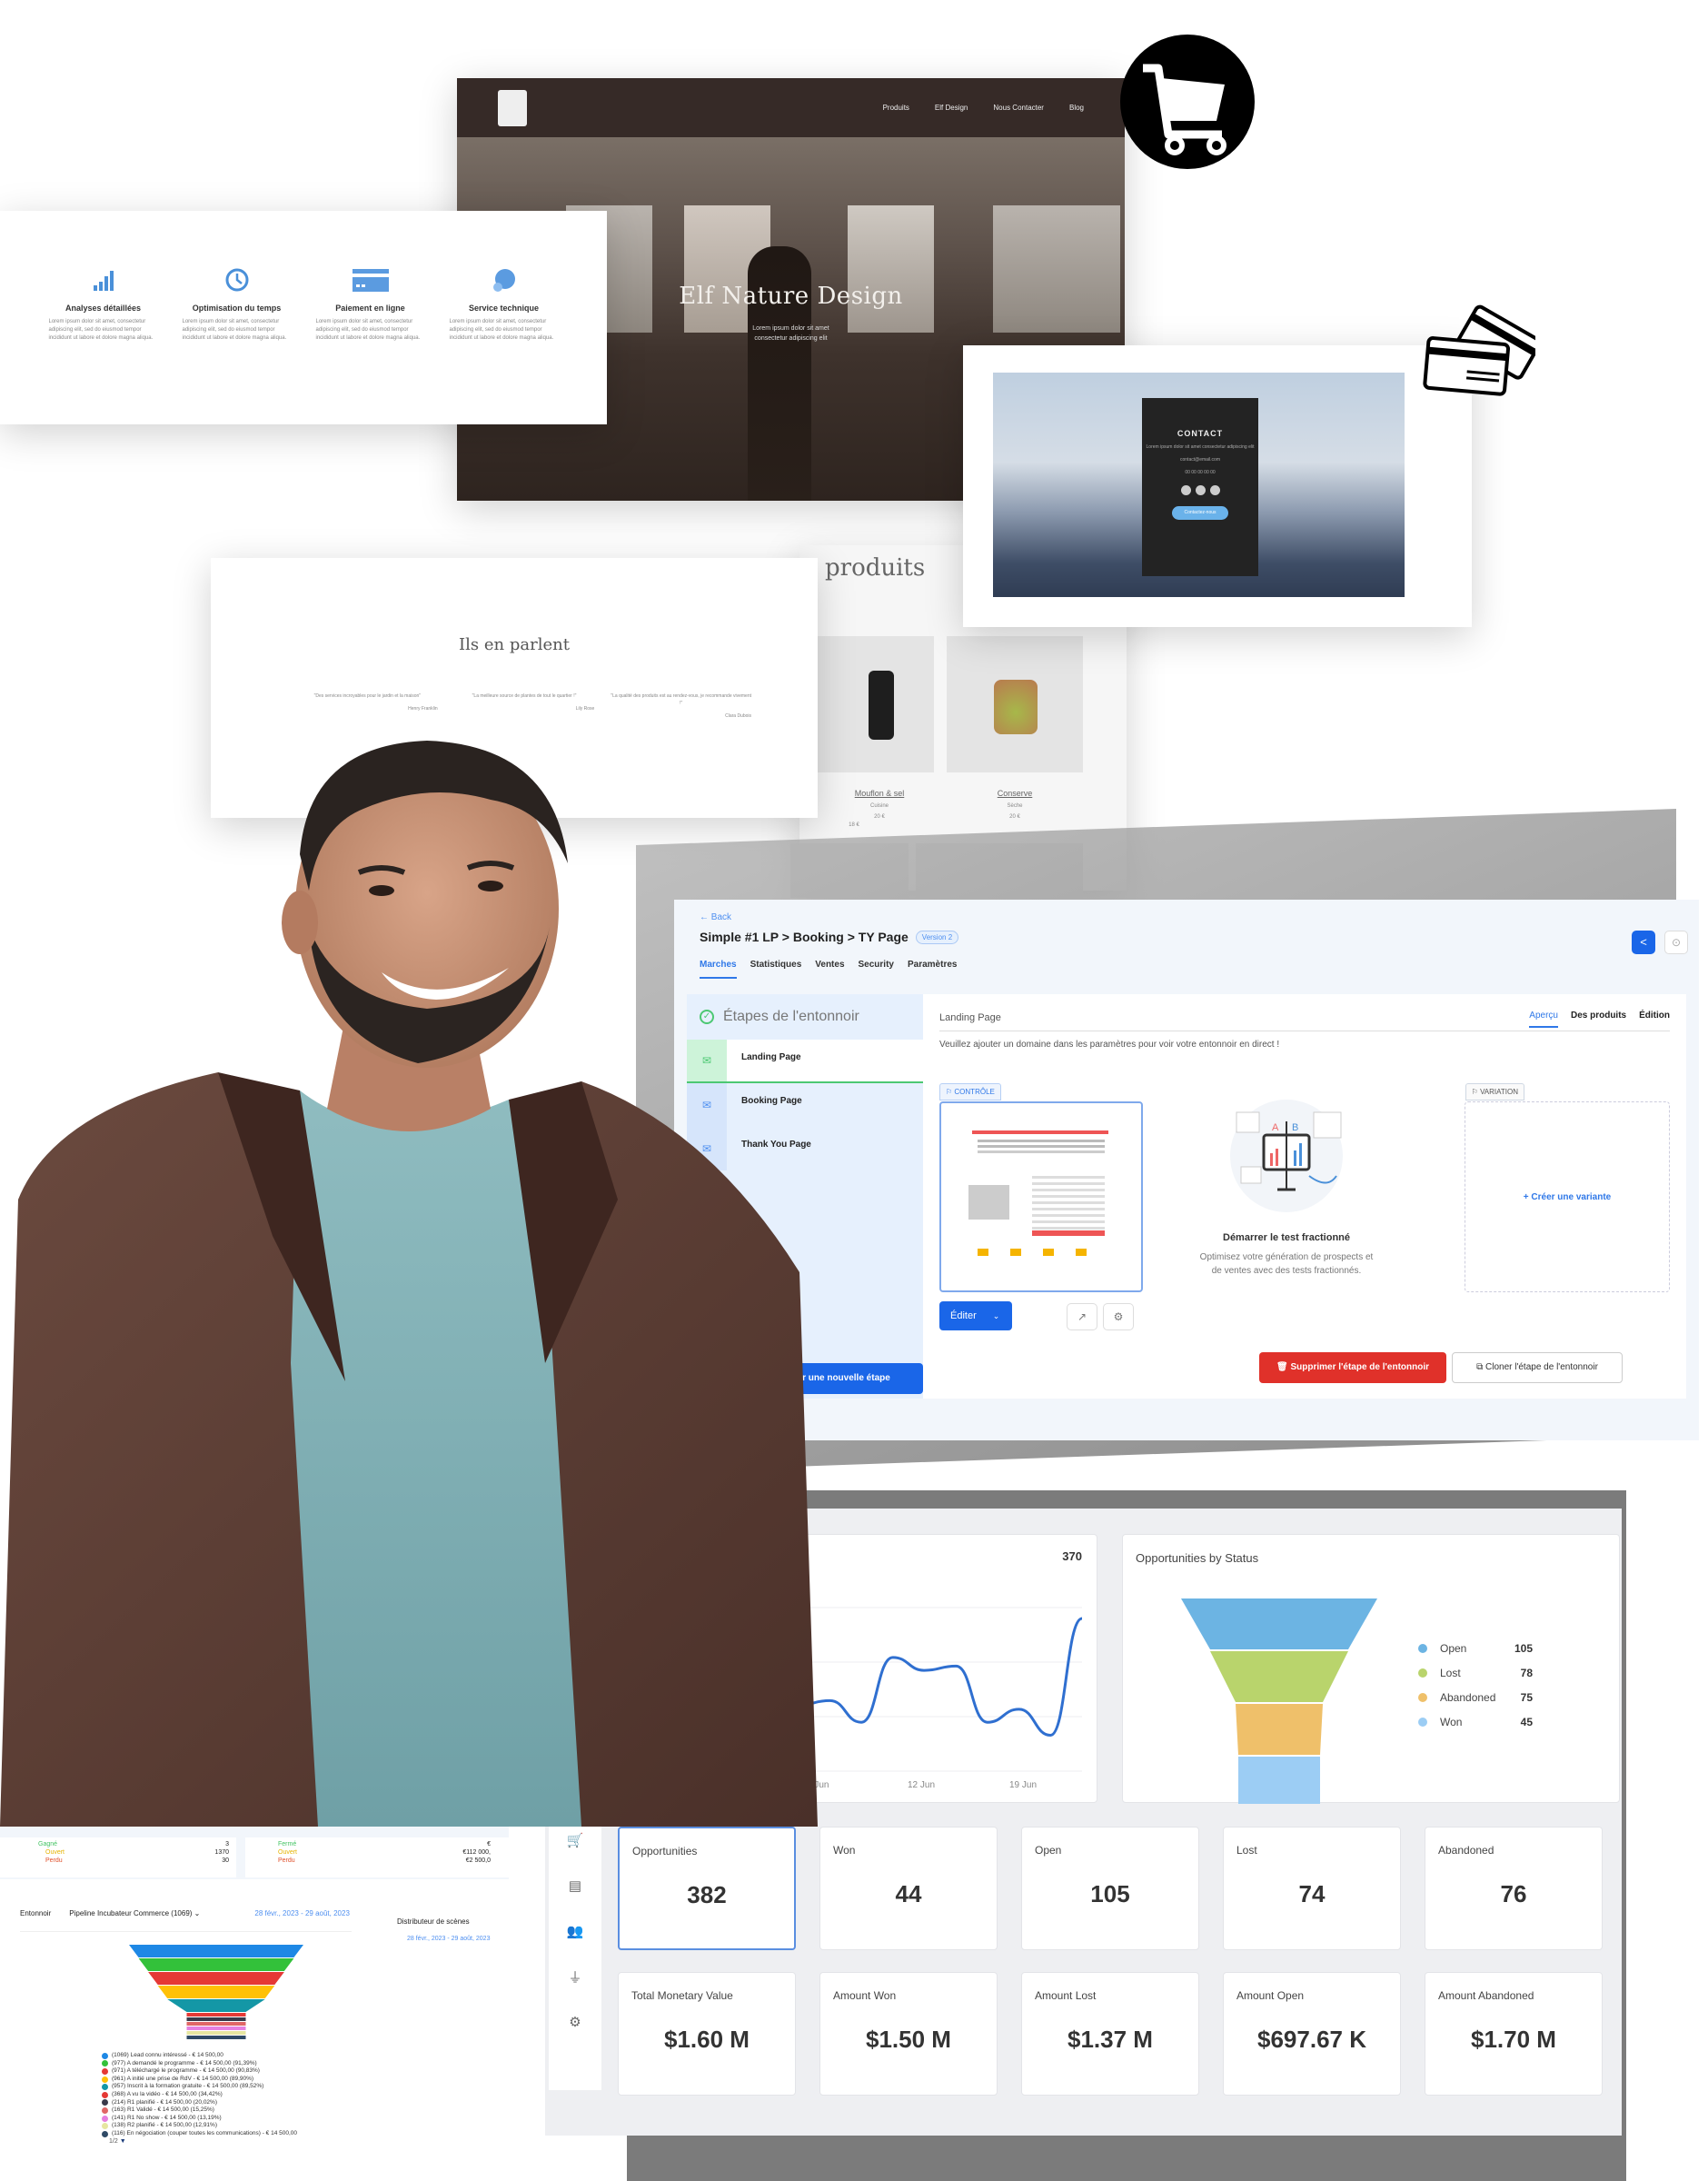  Describe the element at coordinates (908, 1888) in the screenshot. I see `kpi-won: Won 44` at that location.